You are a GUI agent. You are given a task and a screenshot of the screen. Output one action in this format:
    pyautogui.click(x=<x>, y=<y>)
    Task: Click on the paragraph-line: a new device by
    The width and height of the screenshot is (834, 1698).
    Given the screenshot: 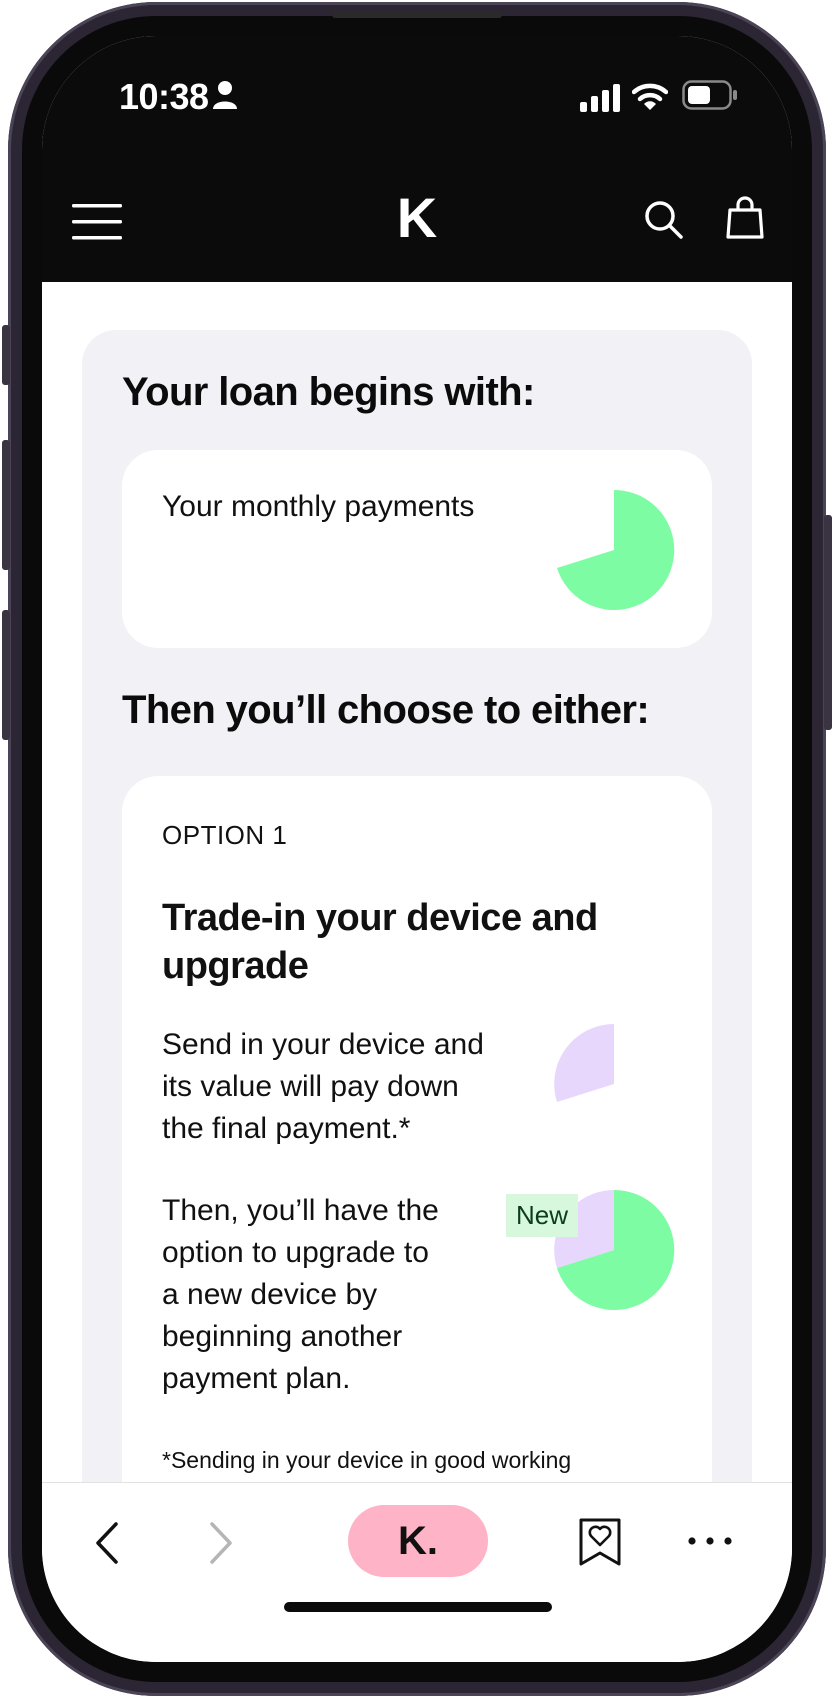 What is the action you would take?
    pyautogui.click(x=270, y=1294)
    